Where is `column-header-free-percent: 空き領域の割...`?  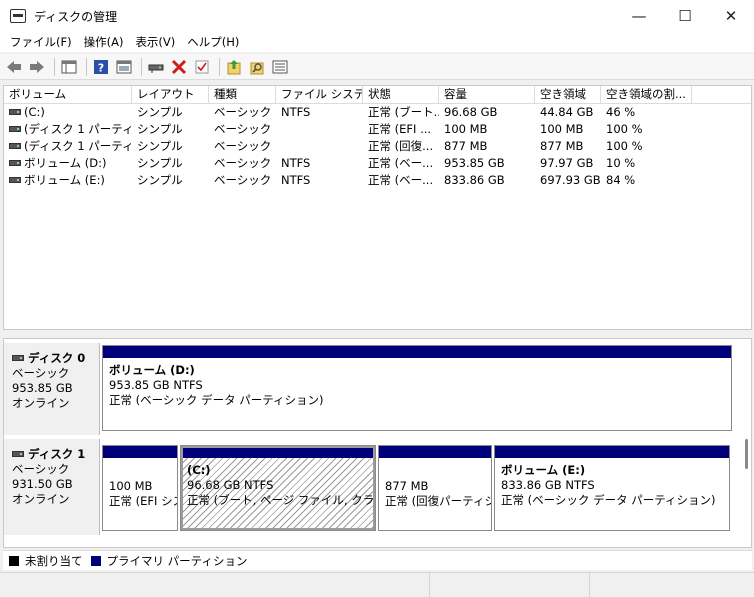
column-header-free-percent: 空き領域の割... is located at coordinates (646, 94).